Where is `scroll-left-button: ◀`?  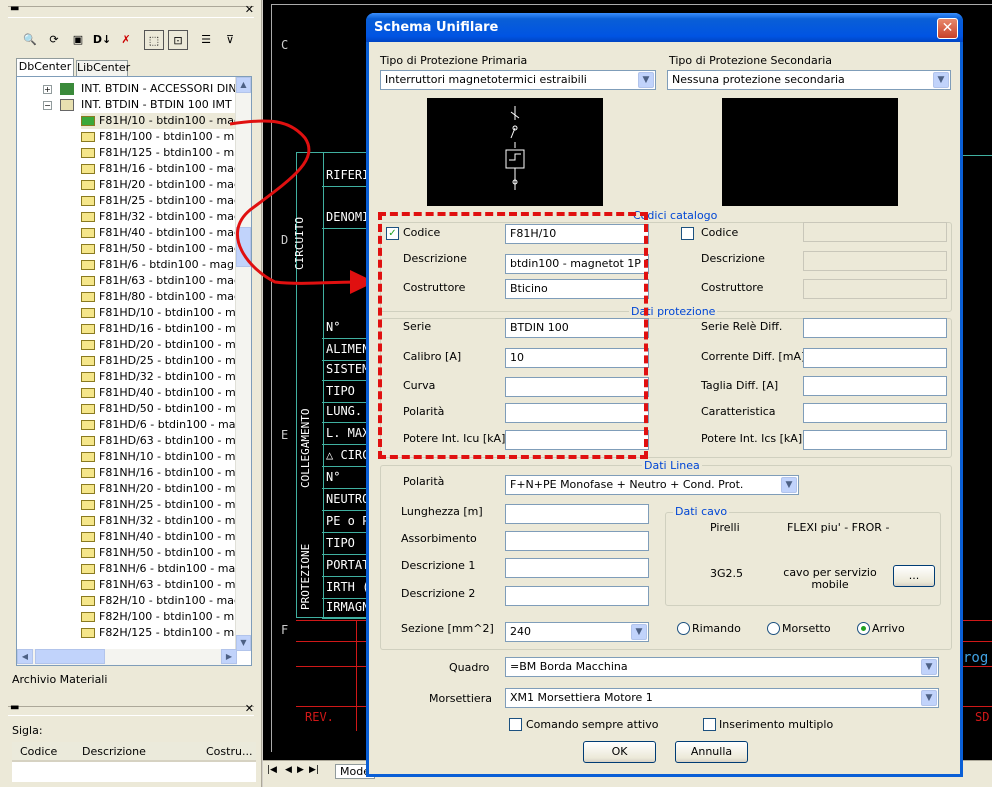 scroll-left-button: ◀ is located at coordinates (25, 656).